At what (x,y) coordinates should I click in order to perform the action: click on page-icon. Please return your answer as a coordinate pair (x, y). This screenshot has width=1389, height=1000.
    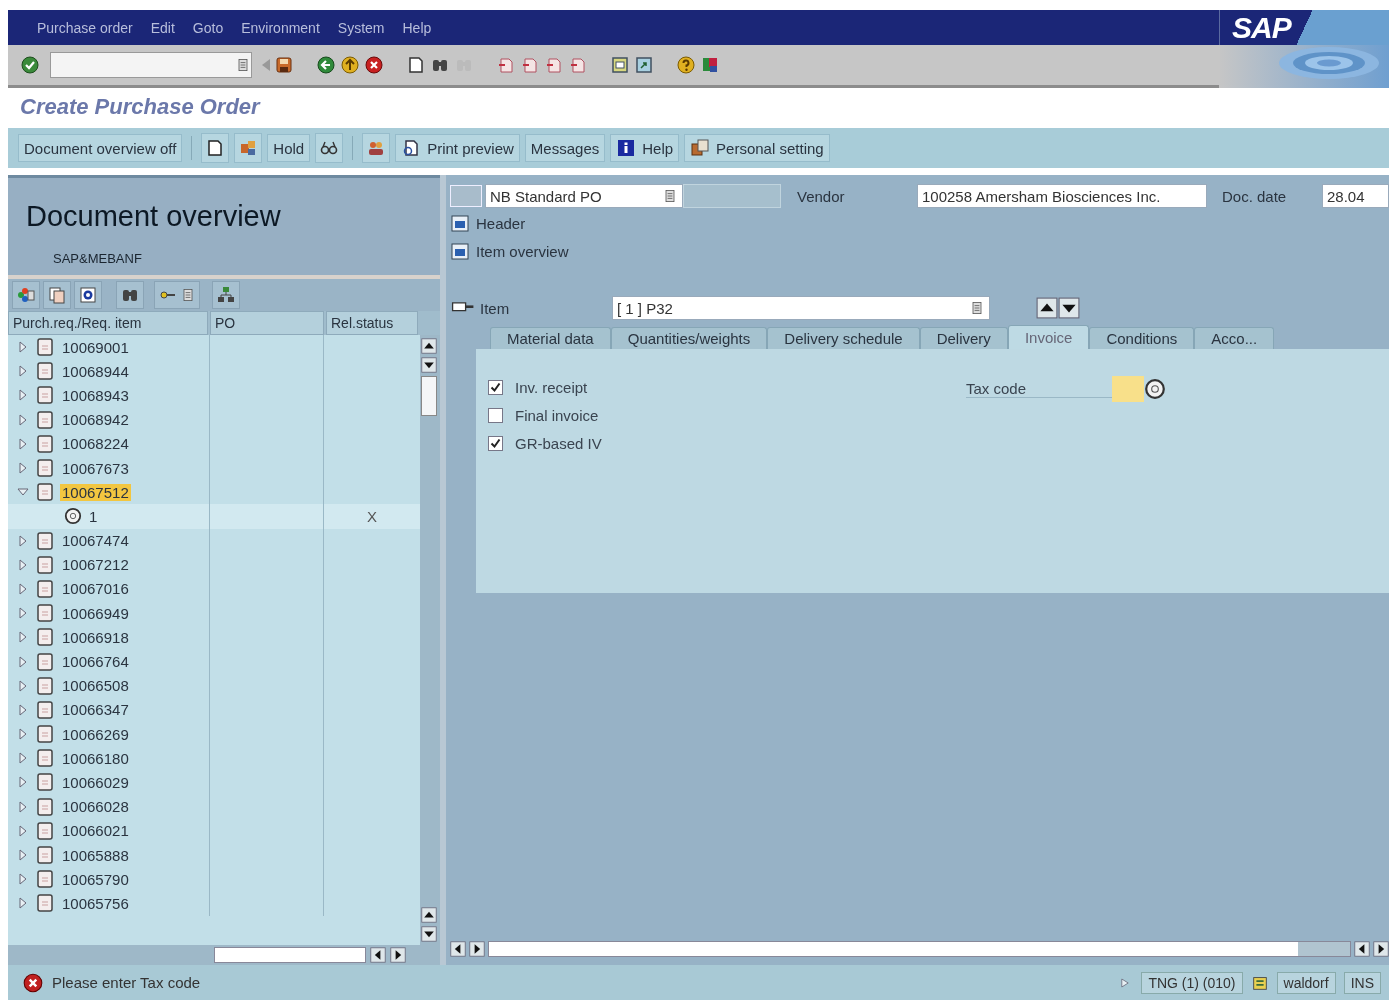
    Looking at the image, I should click on (416, 65).